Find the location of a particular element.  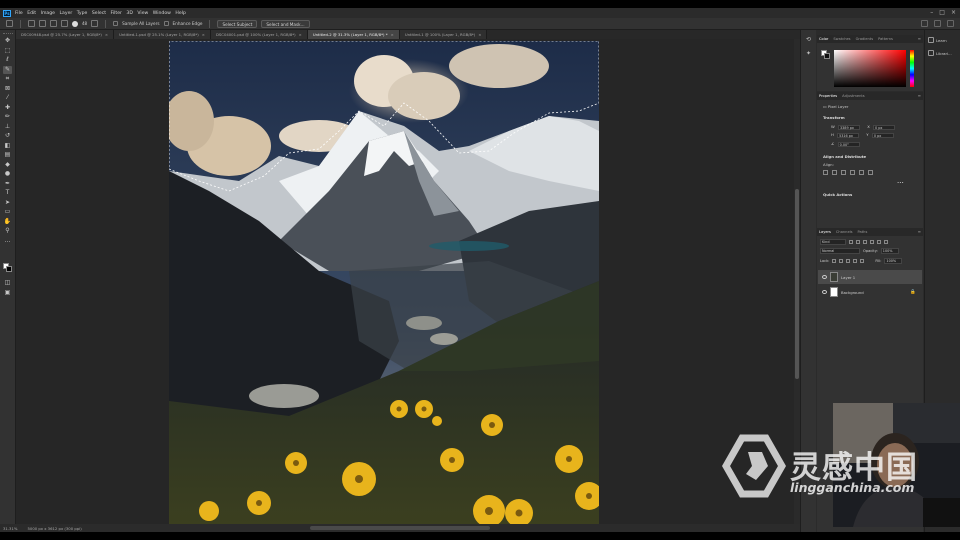

menu-edit: Edit is located at coordinates (31, 13).